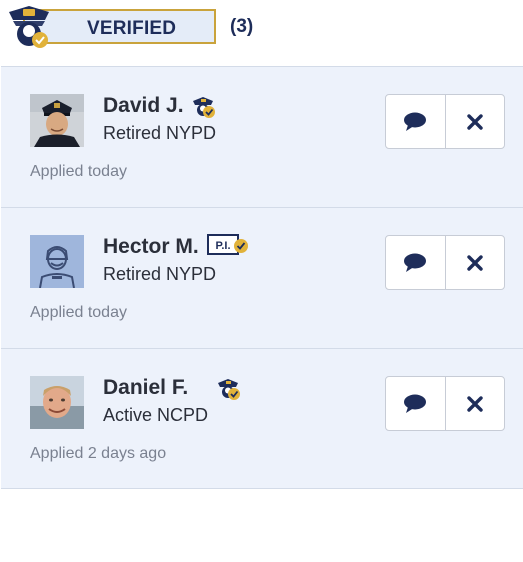  What do you see at coordinates (146, 387) in the screenshot?
I see `applicant-name: Daniel F.` at bounding box center [146, 387].